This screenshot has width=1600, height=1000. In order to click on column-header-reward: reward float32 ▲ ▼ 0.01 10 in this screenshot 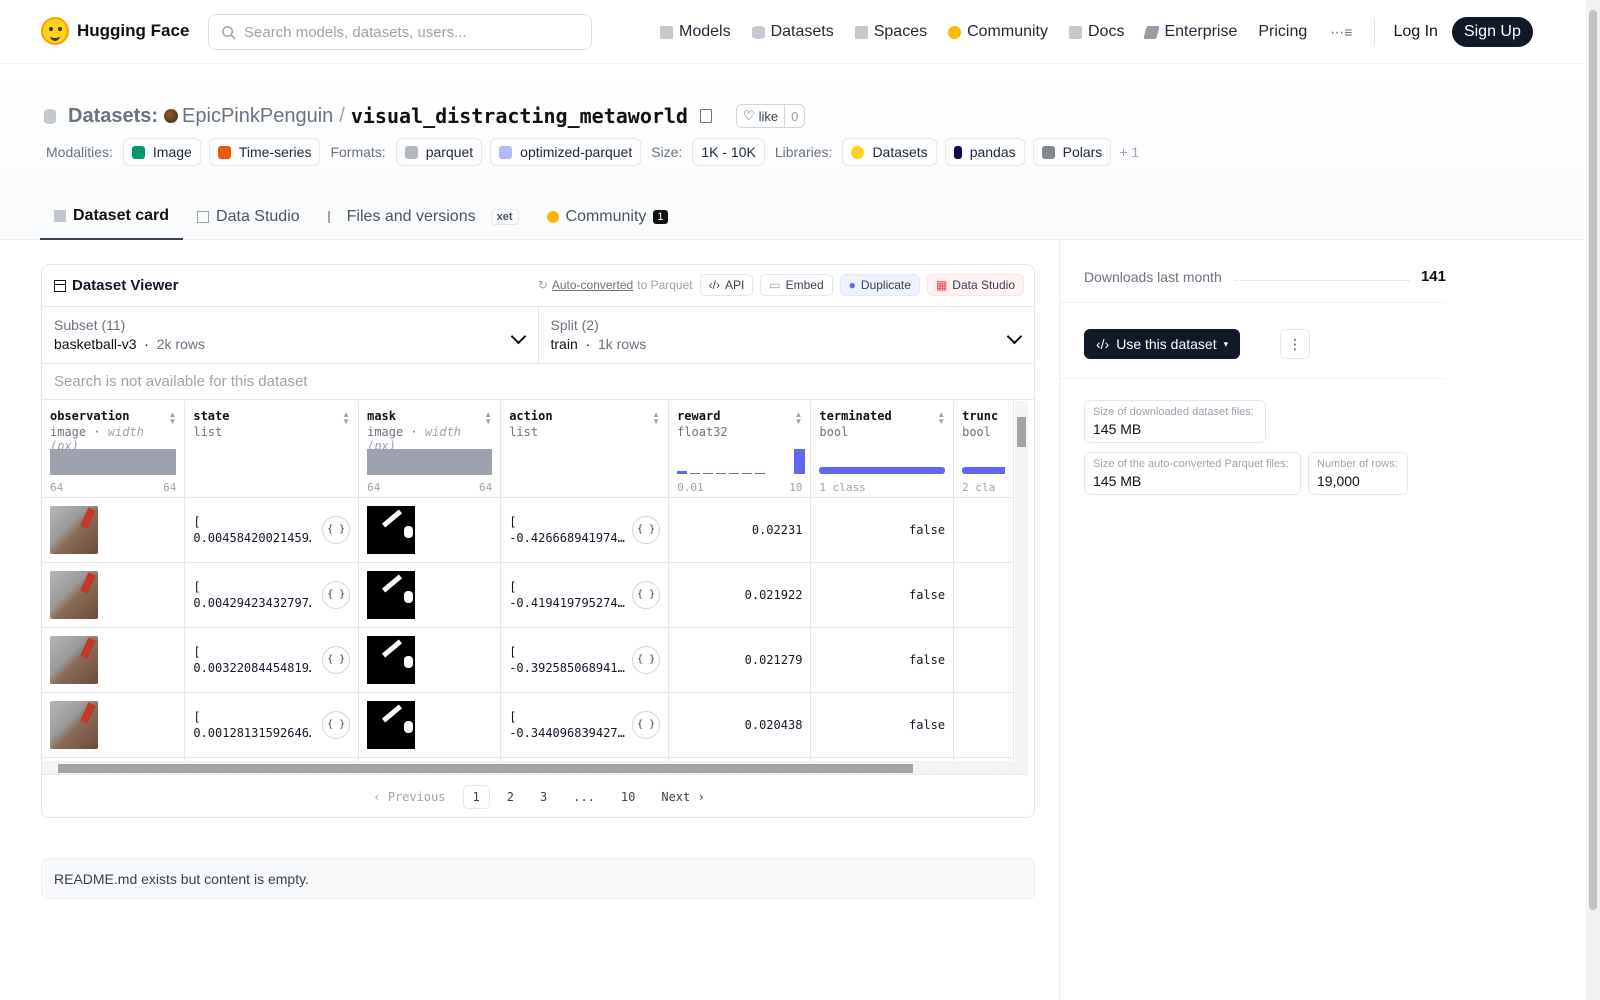, I will do `click(740, 449)`.